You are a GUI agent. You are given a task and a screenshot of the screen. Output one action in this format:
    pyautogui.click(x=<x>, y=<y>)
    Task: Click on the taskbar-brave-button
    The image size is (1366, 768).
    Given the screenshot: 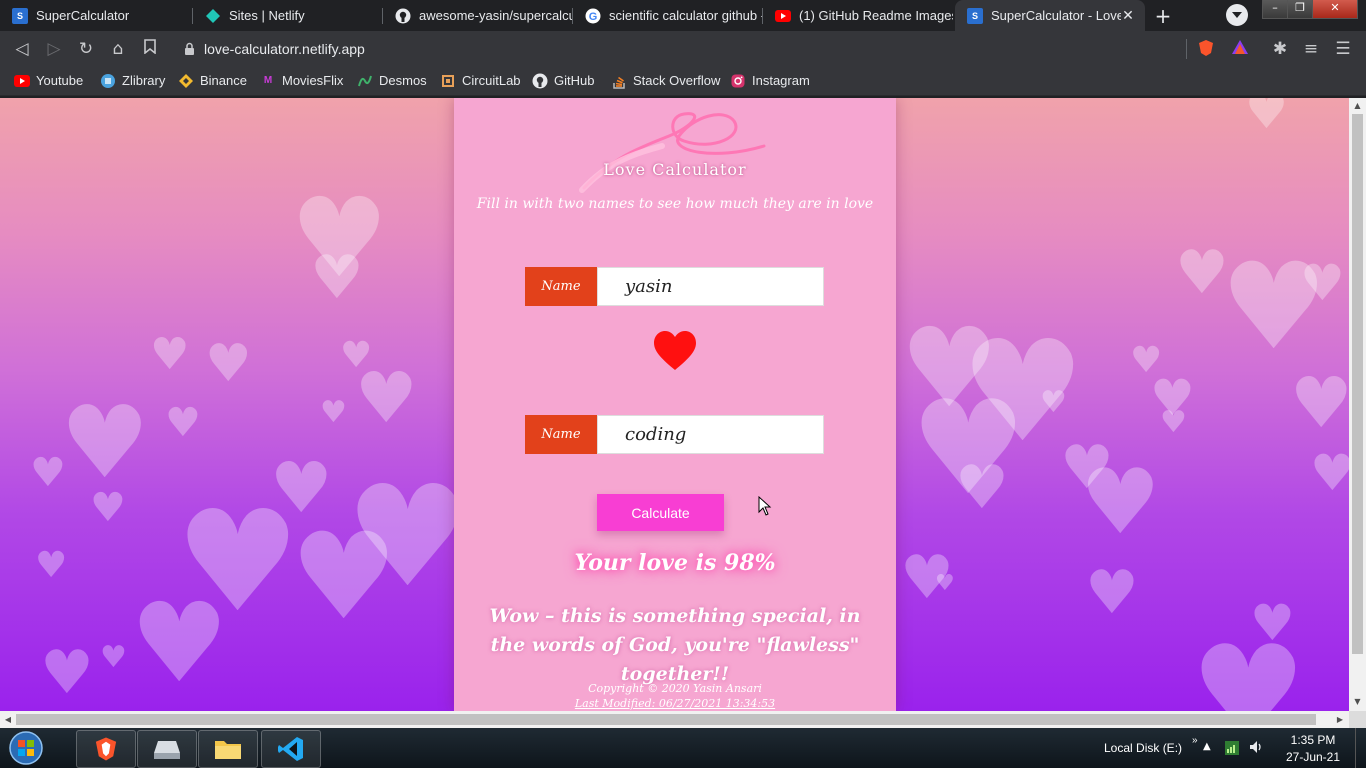 What is the action you would take?
    pyautogui.click(x=106, y=749)
    